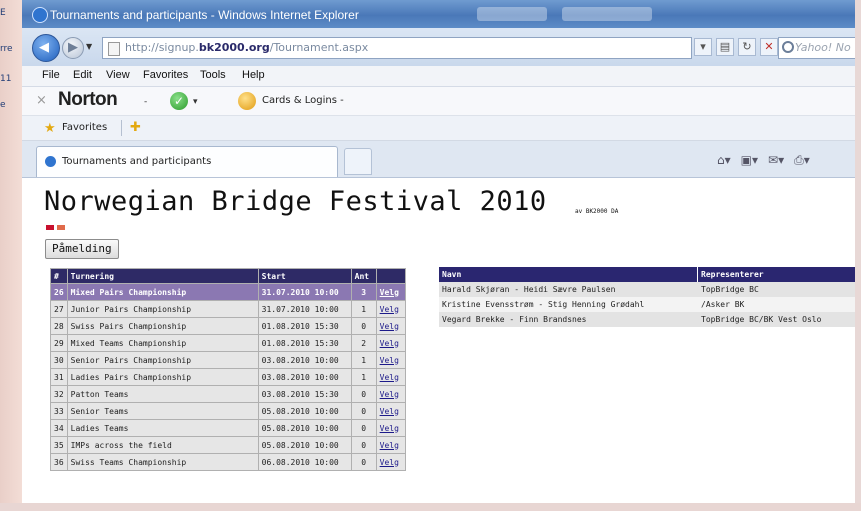 The width and height of the screenshot is (861, 511). I want to click on tournament-number: 36, so click(59, 462).